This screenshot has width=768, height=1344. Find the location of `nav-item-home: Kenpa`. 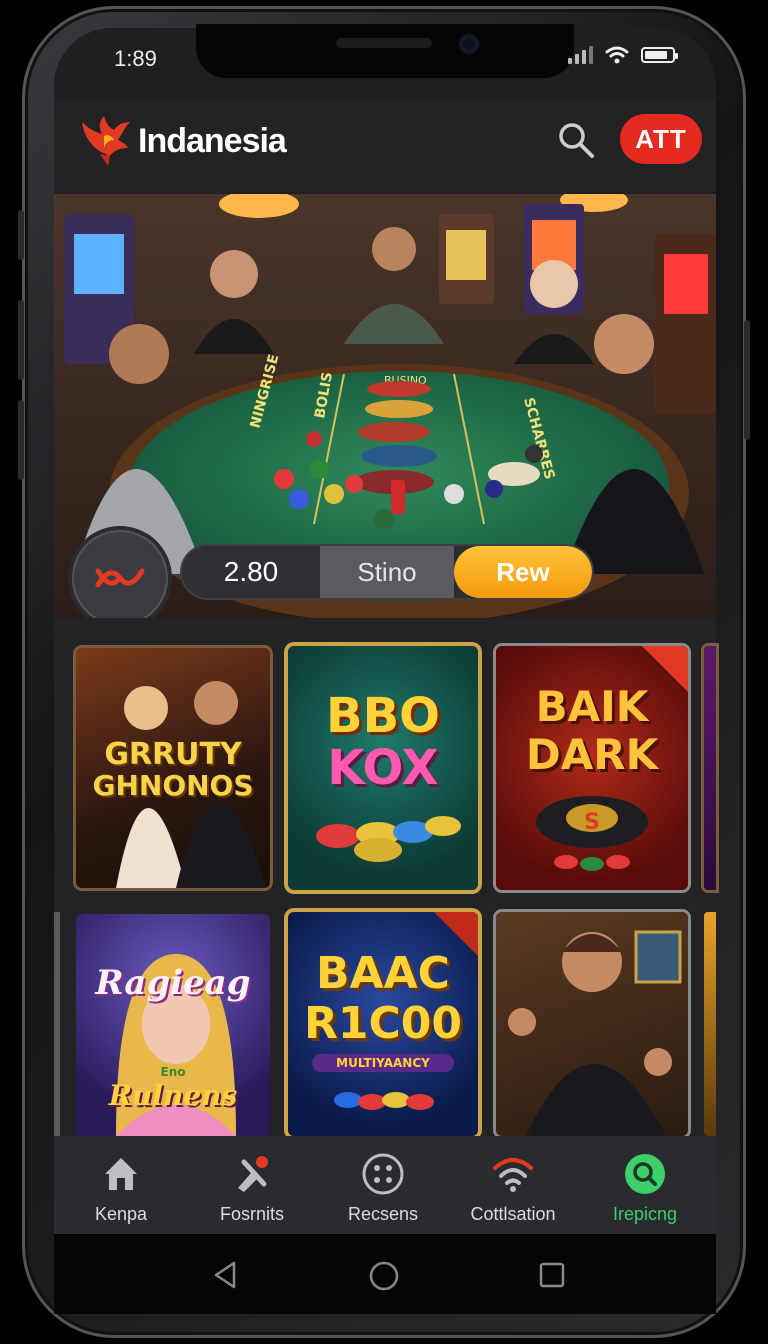

nav-item-home: Kenpa is located at coordinates (121, 1185).